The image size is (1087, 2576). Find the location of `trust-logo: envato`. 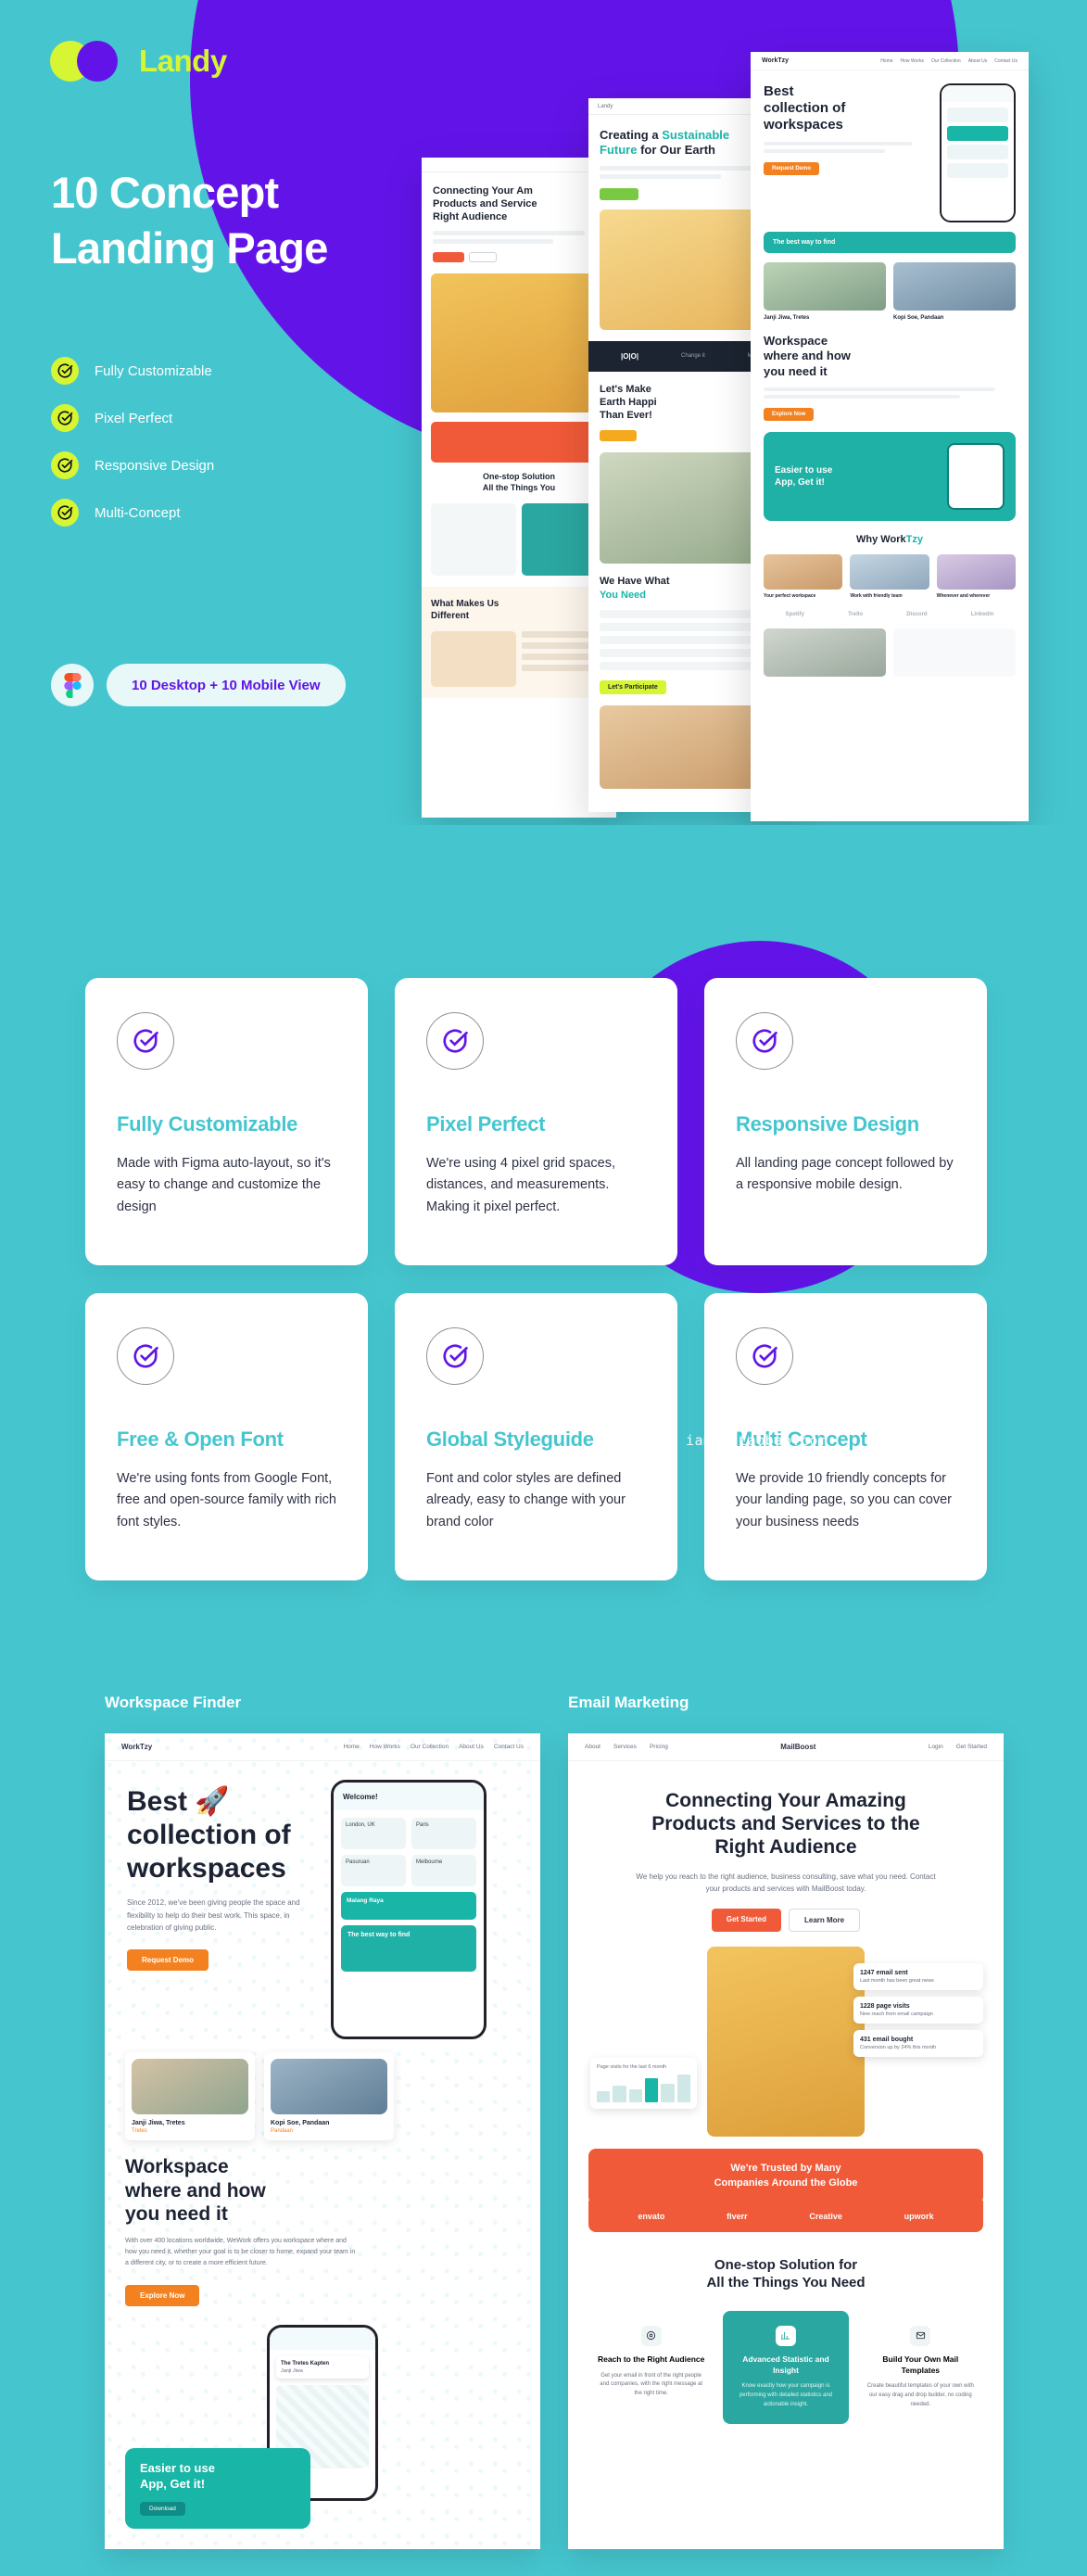

trust-logo: envato is located at coordinates (651, 2216).